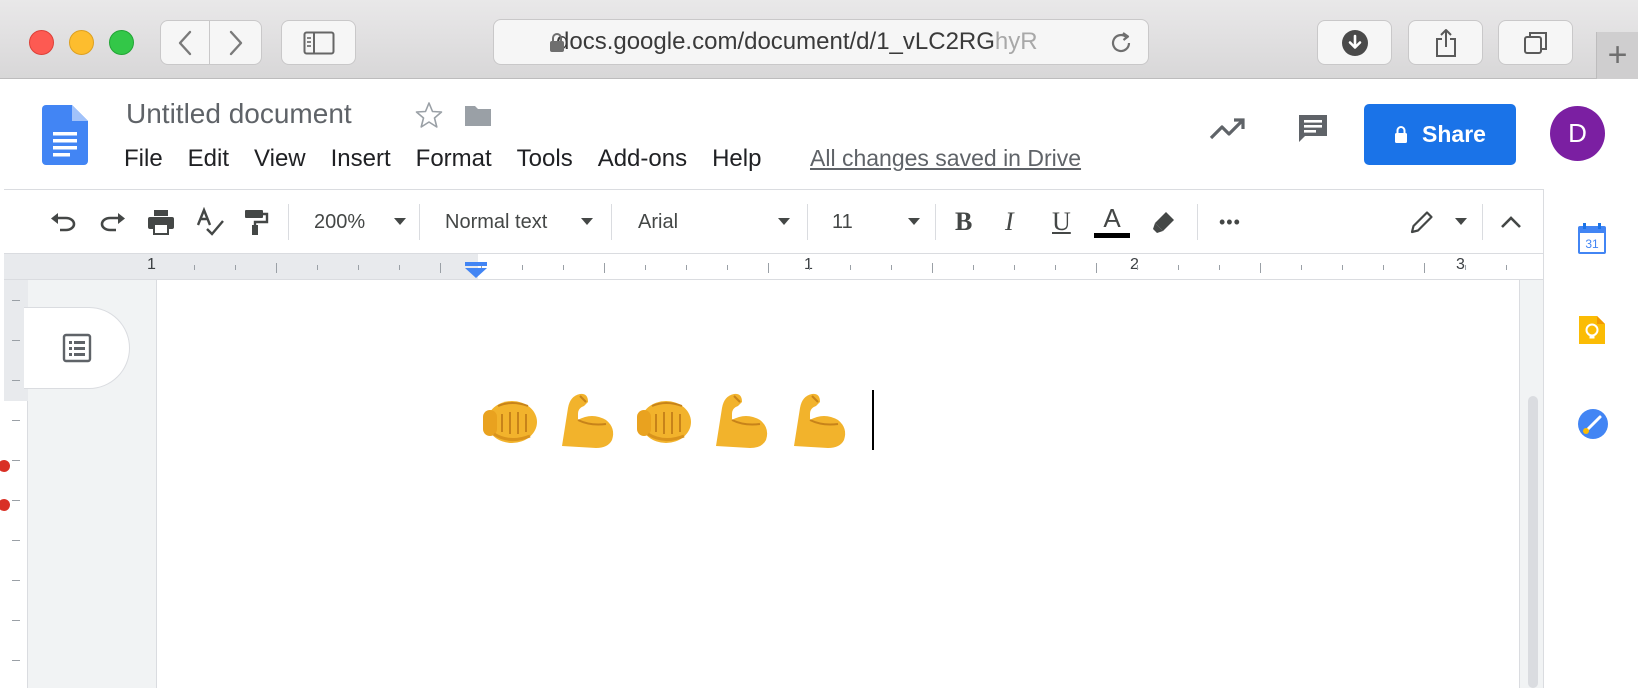 This screenshot has width=1638, height=688. Describe the element at coordinates (1533, 542) in the screenshot. I see `scrollbar-thumb` at that location.